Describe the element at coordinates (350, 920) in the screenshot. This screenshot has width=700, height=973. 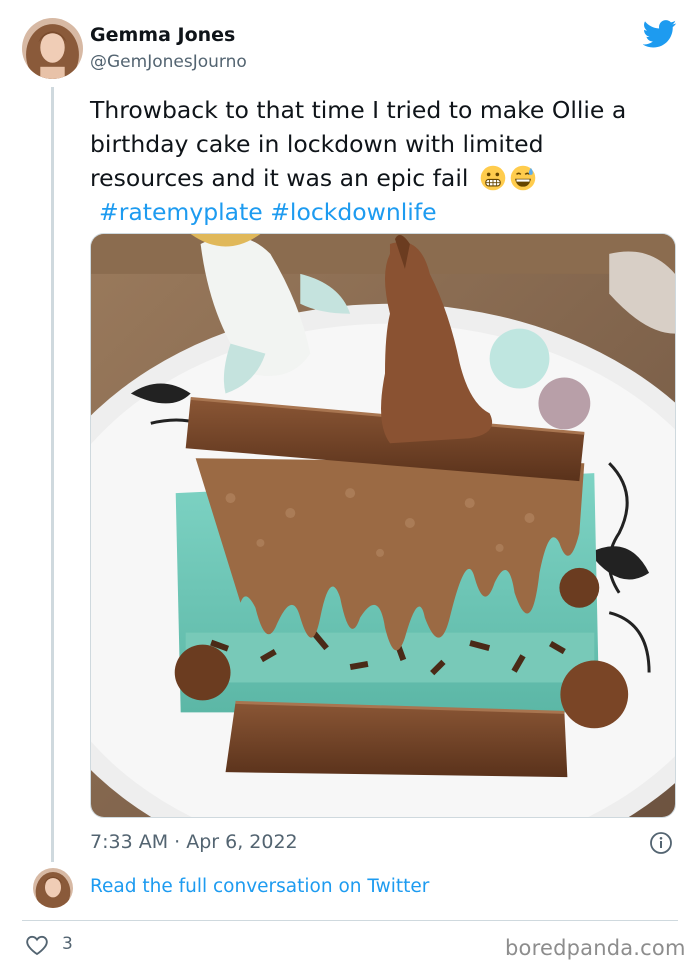
I see `footer-divider` at that location.